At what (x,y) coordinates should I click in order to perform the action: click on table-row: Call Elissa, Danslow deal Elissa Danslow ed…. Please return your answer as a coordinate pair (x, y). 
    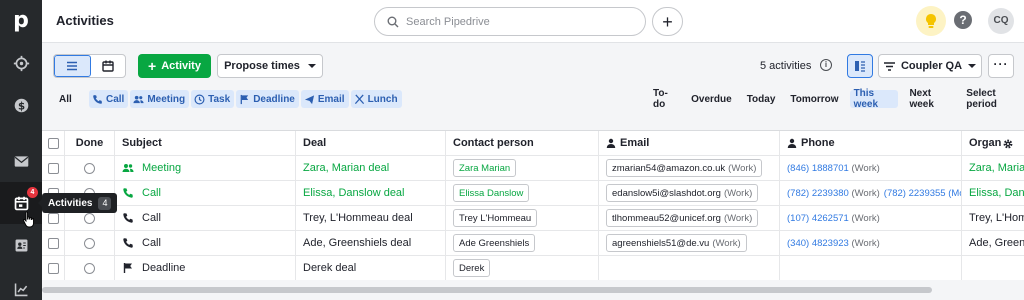
    Looking at the image, I should click on (533, 193).